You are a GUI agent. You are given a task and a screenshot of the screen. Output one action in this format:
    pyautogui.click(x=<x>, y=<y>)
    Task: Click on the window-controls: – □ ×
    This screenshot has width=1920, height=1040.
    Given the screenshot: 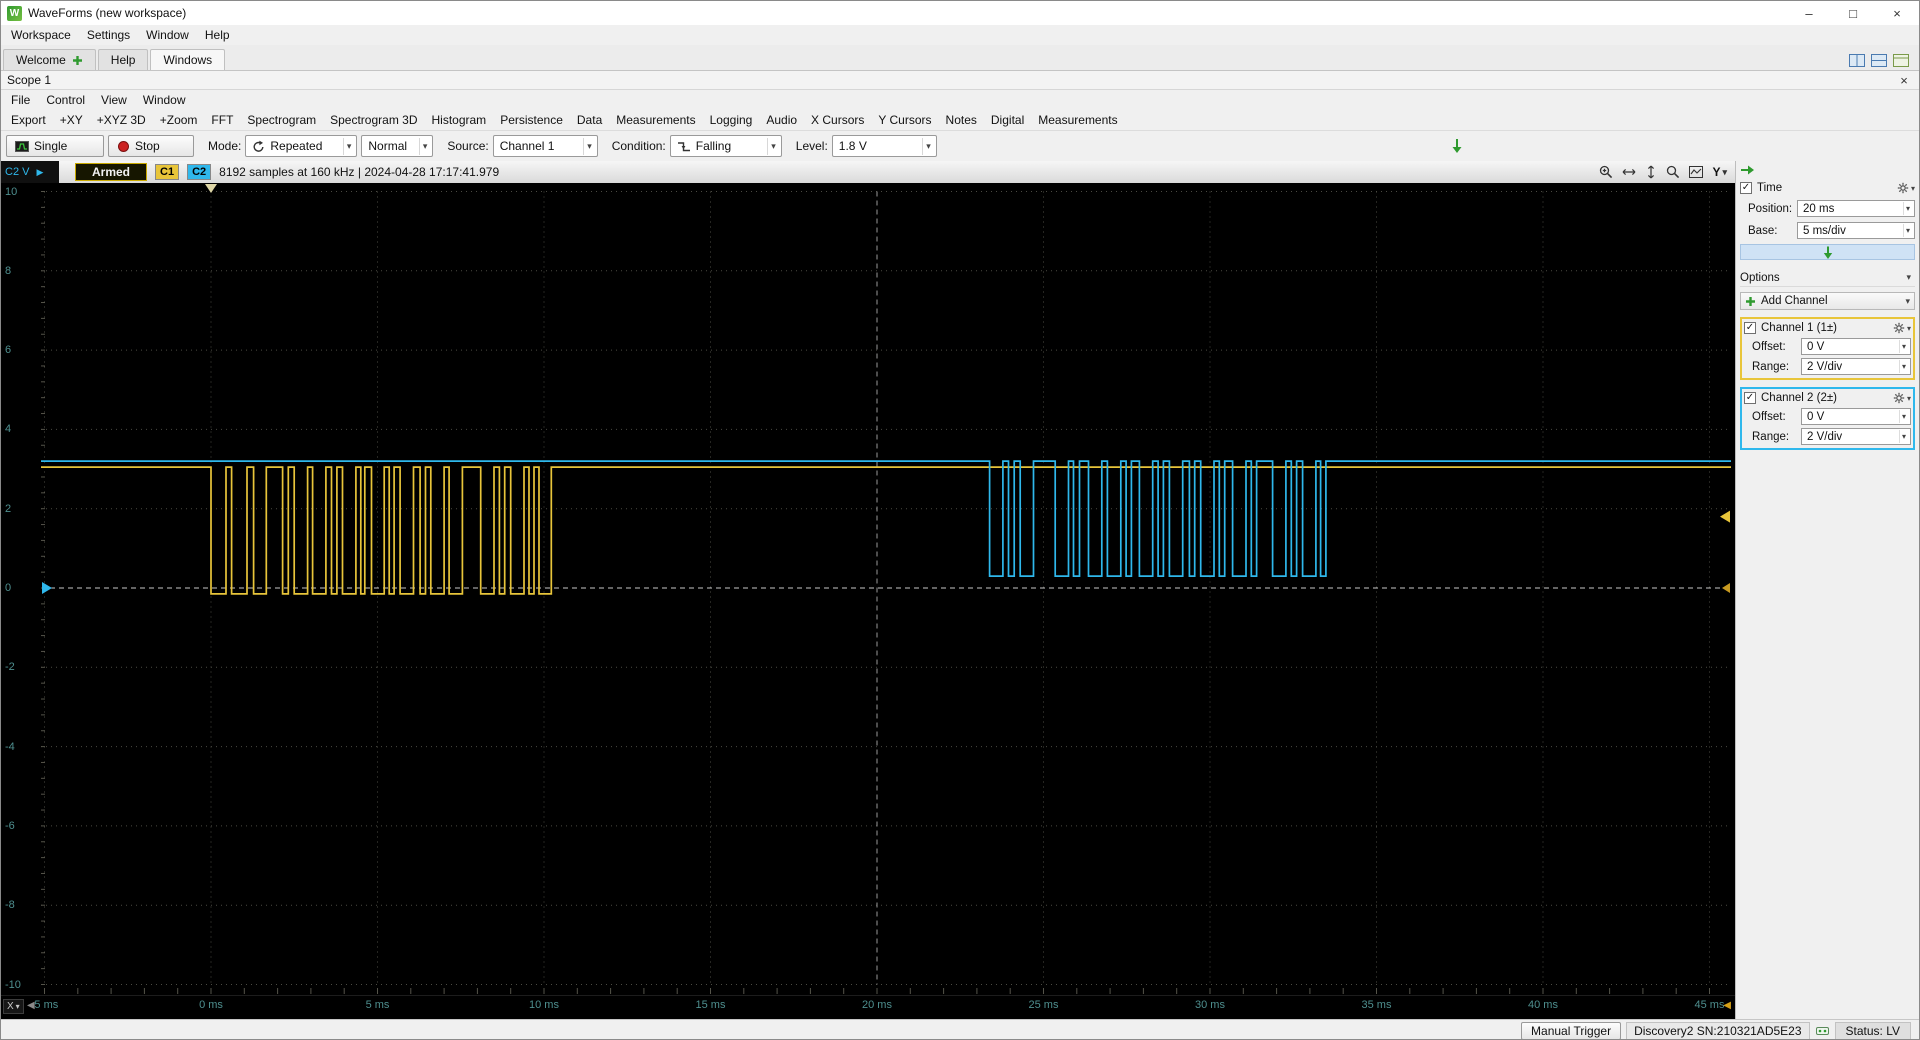 What is the action you would take?
    pyautogui.click(x=1853, y=13)
    